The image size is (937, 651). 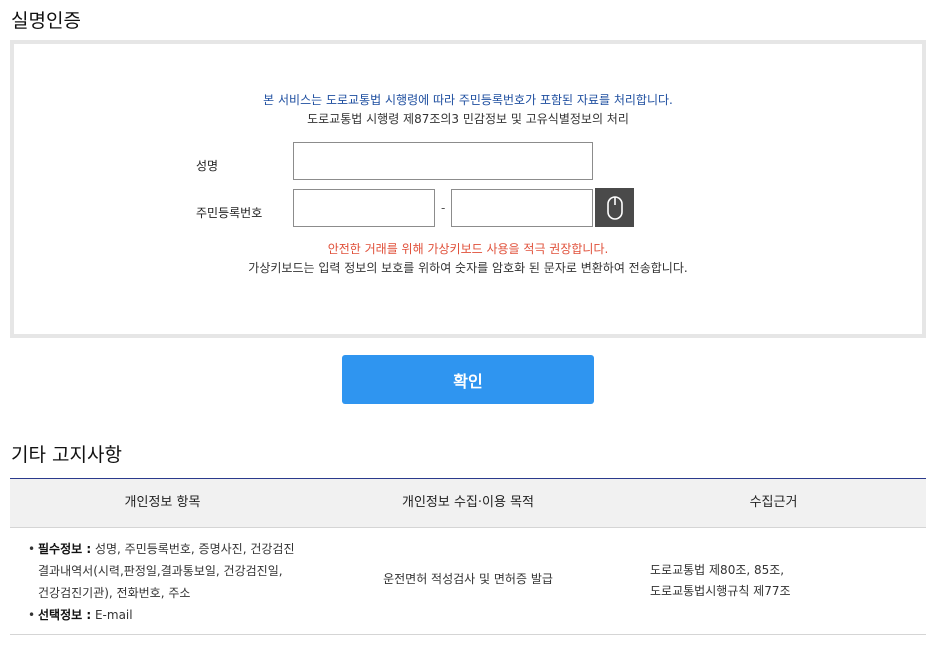 I want to click on rrn-back-field, so click(x=522, y=208).